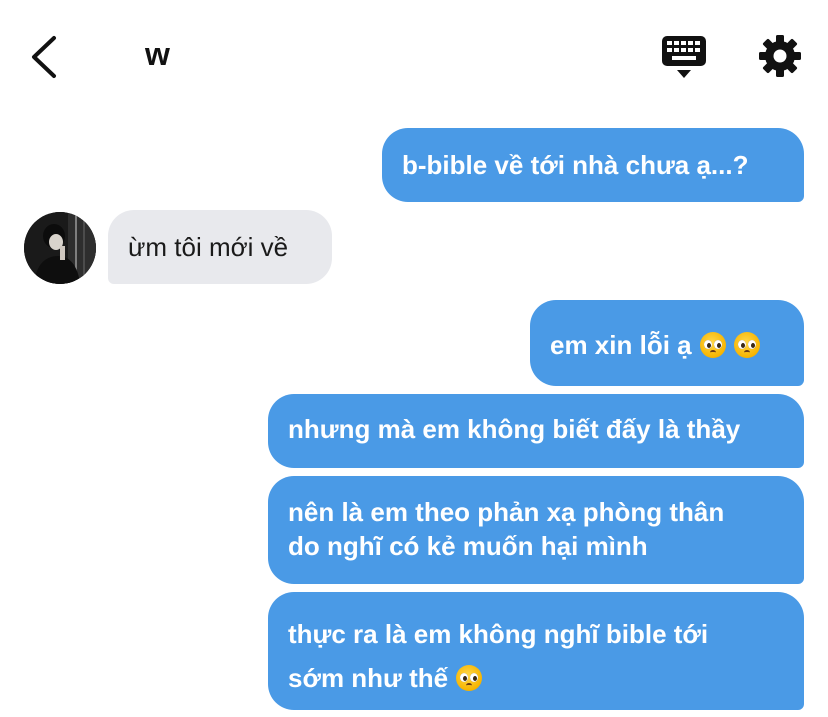 This screenshot has height=717, width=828. I want to click on message-bubble-sent: em xin lỗi ạ, so click(667, 343).